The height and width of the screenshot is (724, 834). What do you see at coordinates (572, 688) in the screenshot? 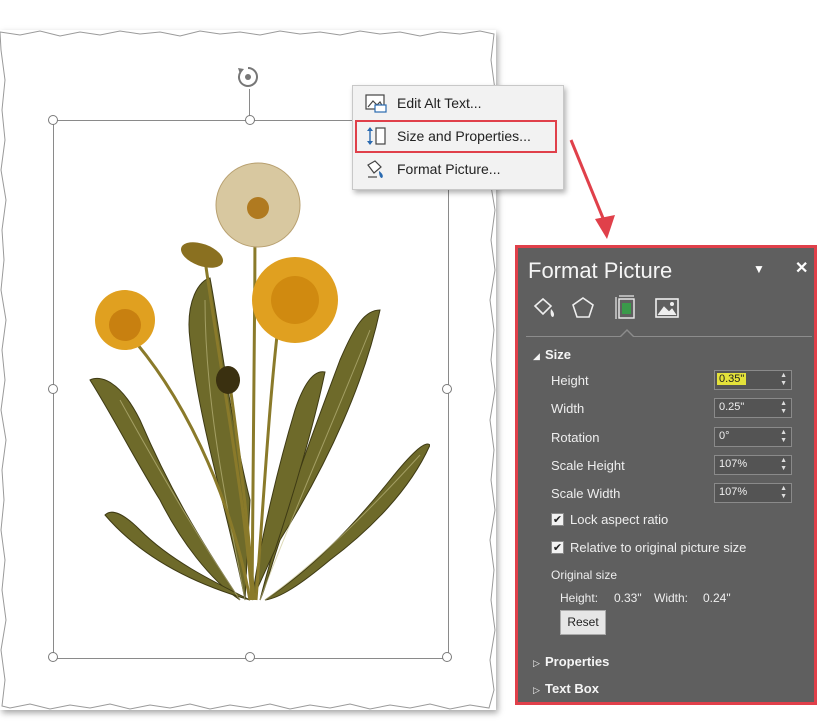
I see `section-label: Text Box` at bounding box center [572, 688].